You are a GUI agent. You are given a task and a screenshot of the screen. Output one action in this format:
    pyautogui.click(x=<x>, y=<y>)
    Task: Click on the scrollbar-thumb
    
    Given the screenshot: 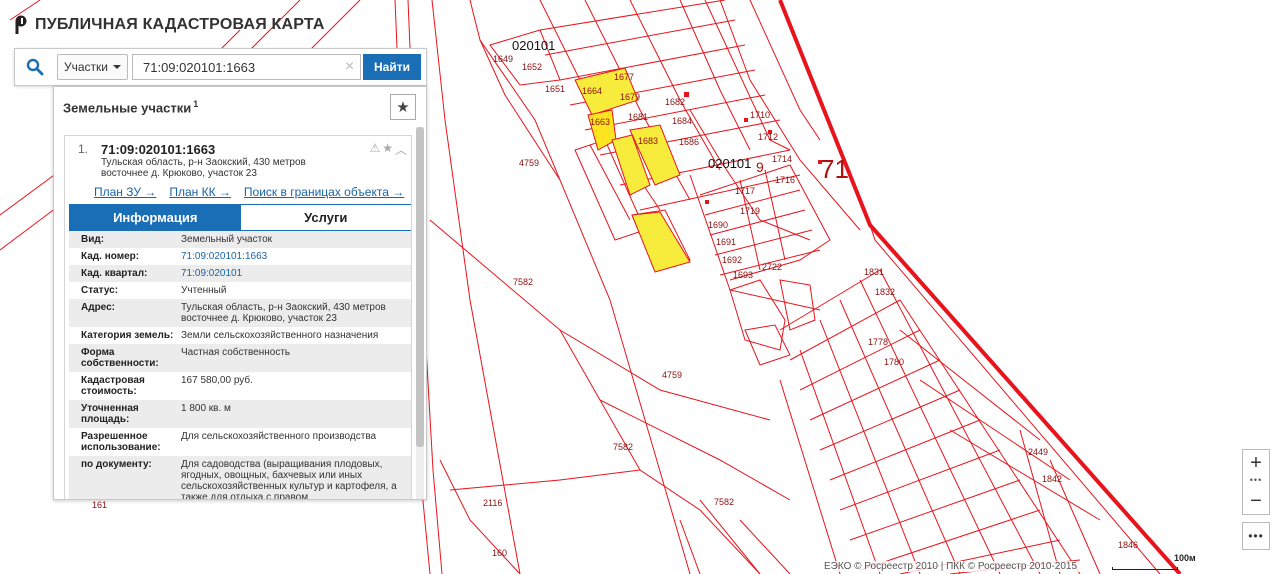 What is the action you would take?
    pyautogui.click(x=420, y=287)
    